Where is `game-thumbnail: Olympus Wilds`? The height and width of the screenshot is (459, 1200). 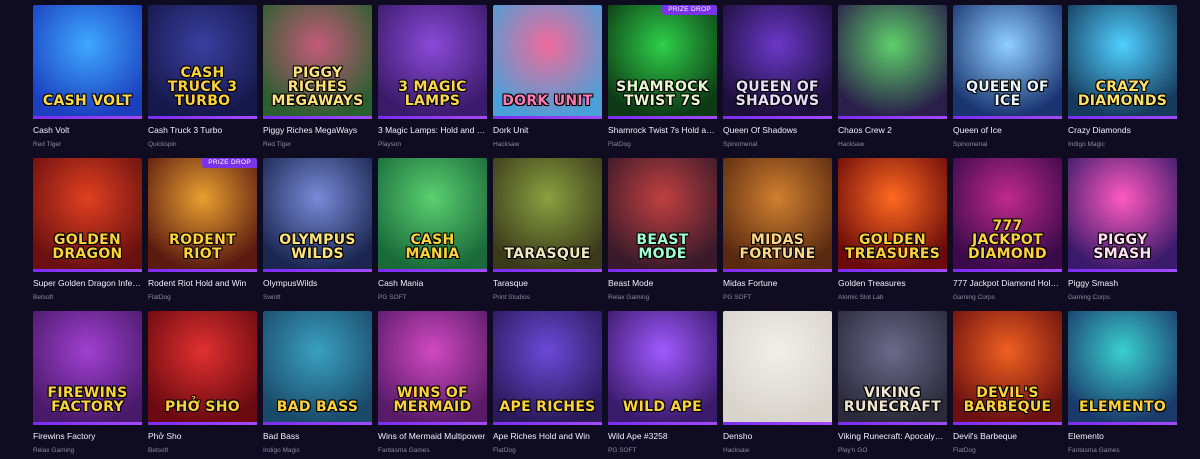
game-thumbnail: Olympus Wilds is located at coordinates (317, 213).